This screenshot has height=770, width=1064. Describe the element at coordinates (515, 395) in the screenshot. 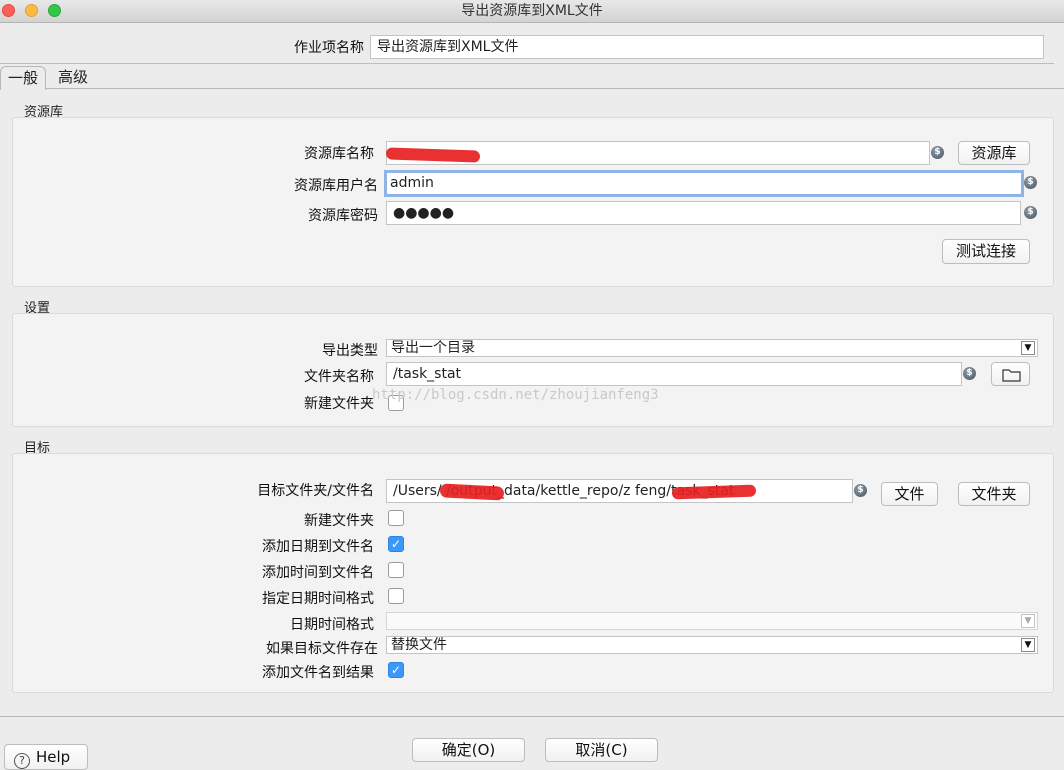

I see `watermark-text: http://blog.csdn.net/zhoujianfeng3` at that location.